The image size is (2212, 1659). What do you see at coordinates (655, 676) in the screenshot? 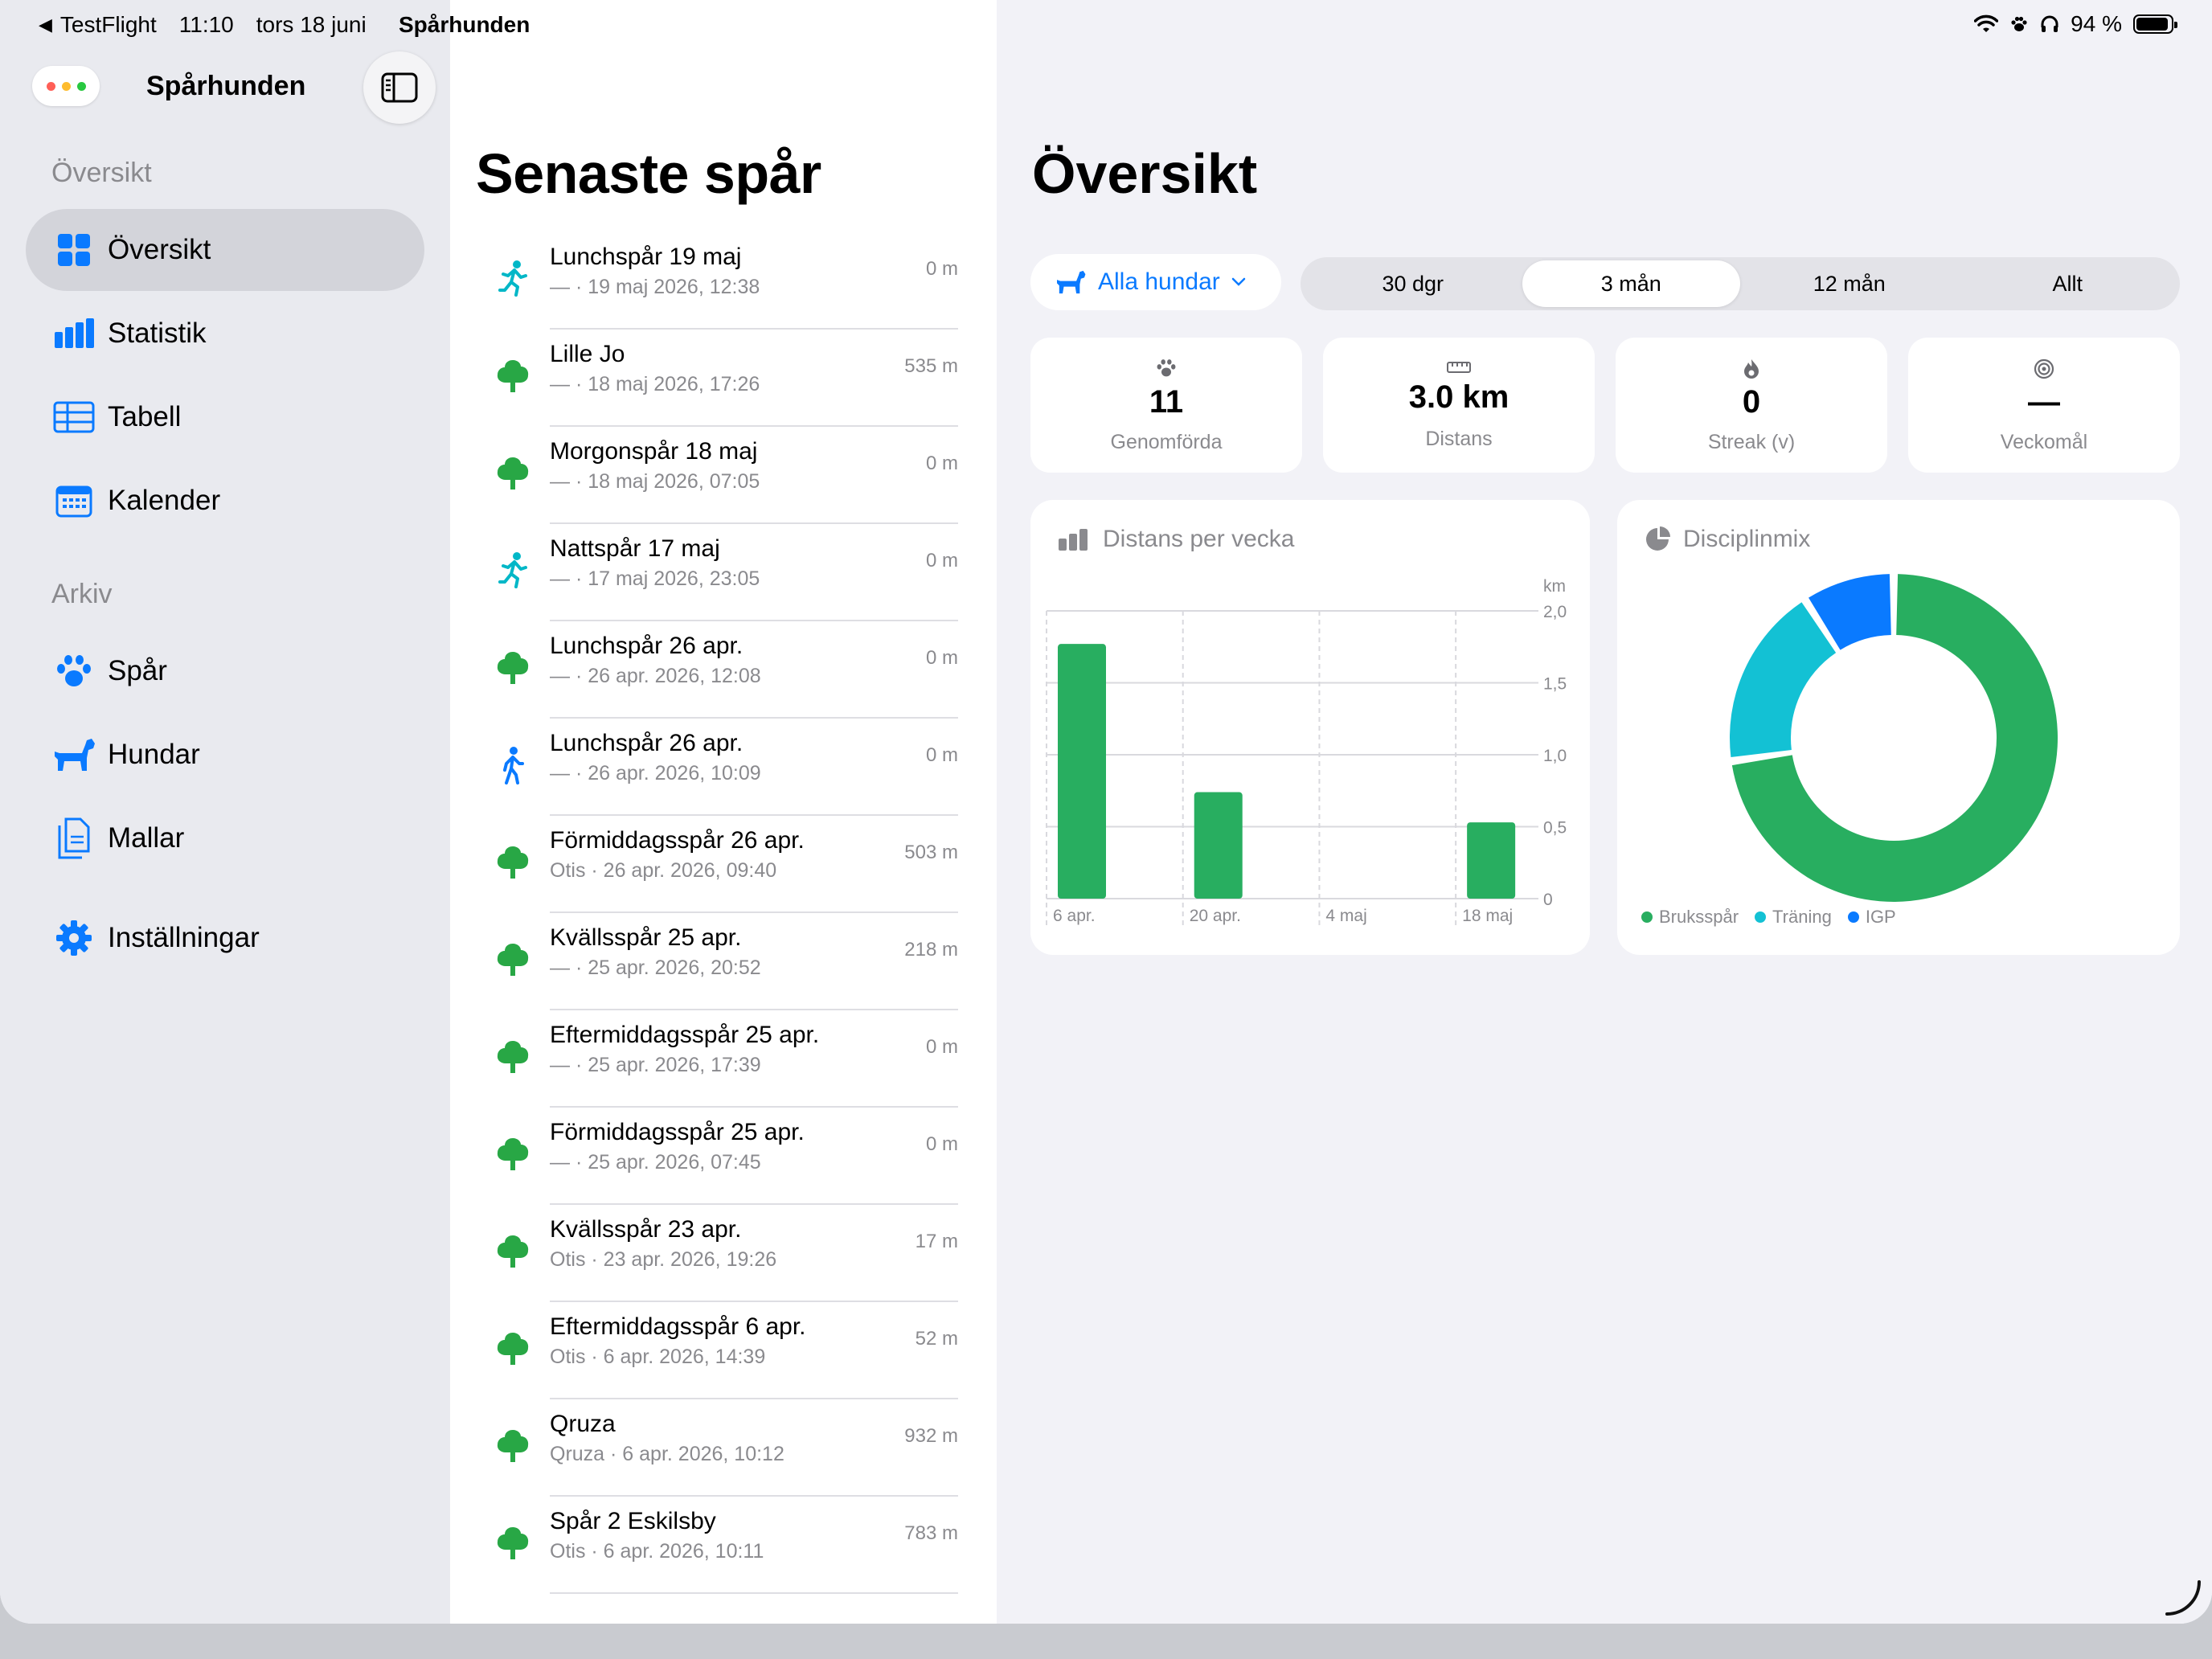
I see `trail-meta: — · 26 apr. 2026, 12:08` at bounding box center [655, 676].